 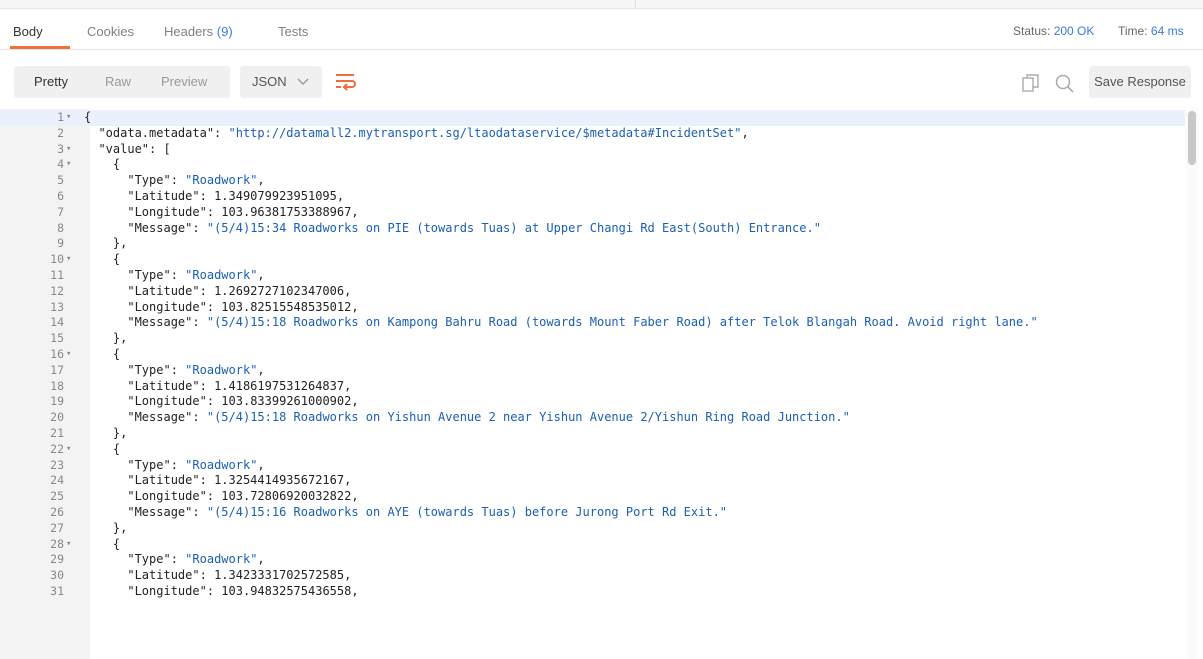 I want to click on scrollbar-thumb, so click(x=1192, y=138).